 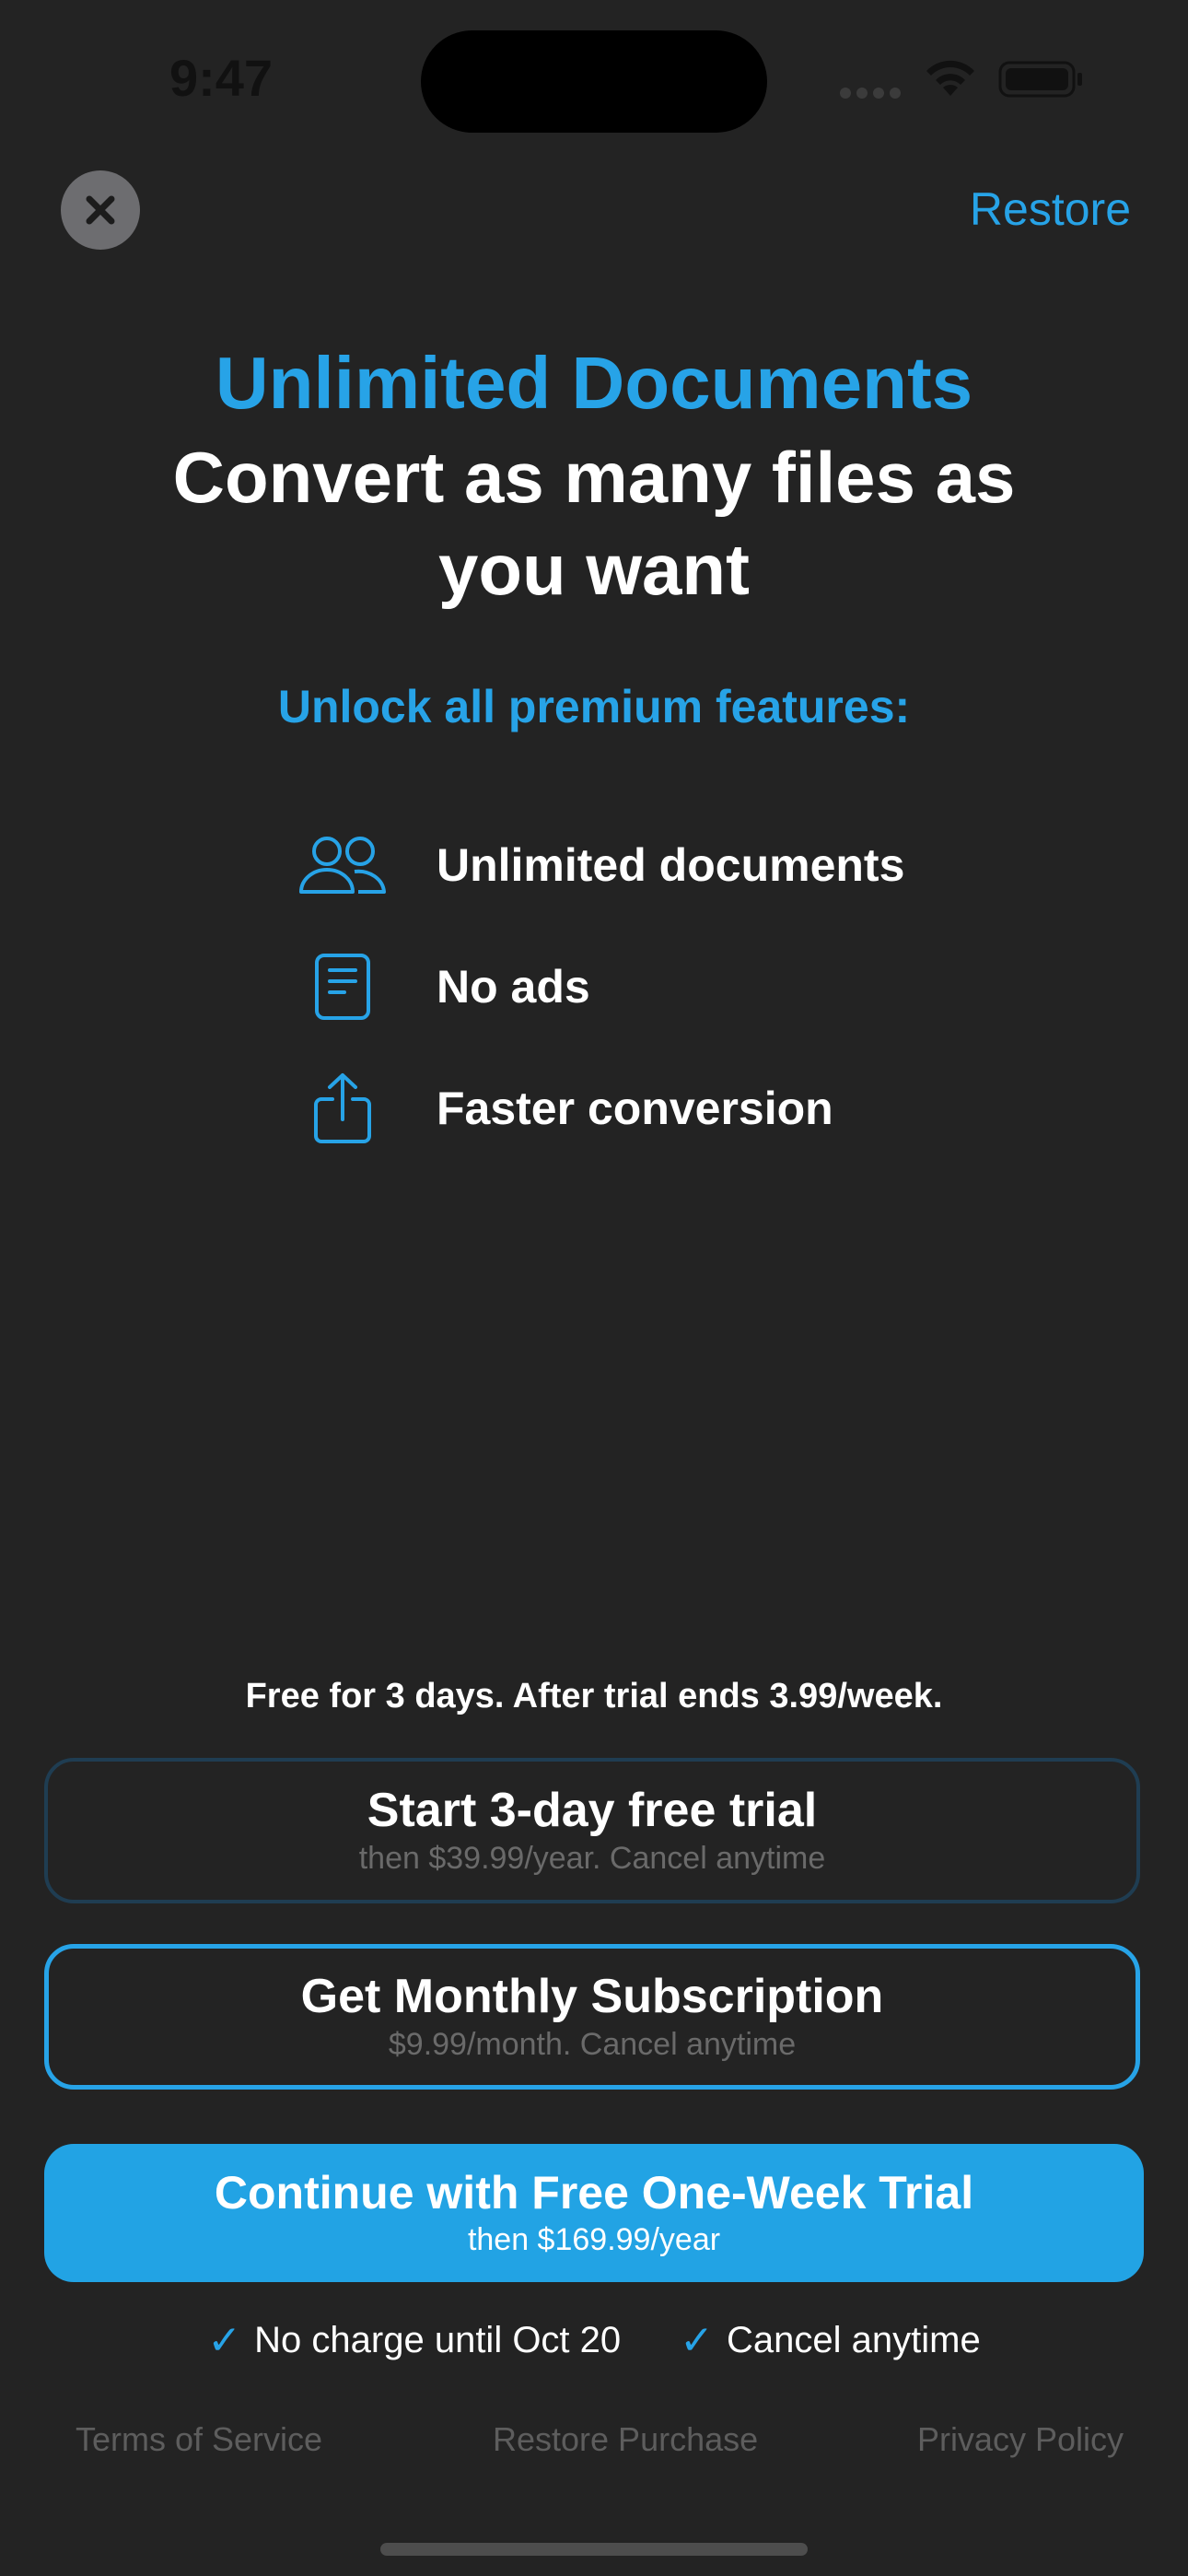 I want to click on assurance-cancel-anytime: ✓ Cancel anytime, so click(x=830, y=2340).